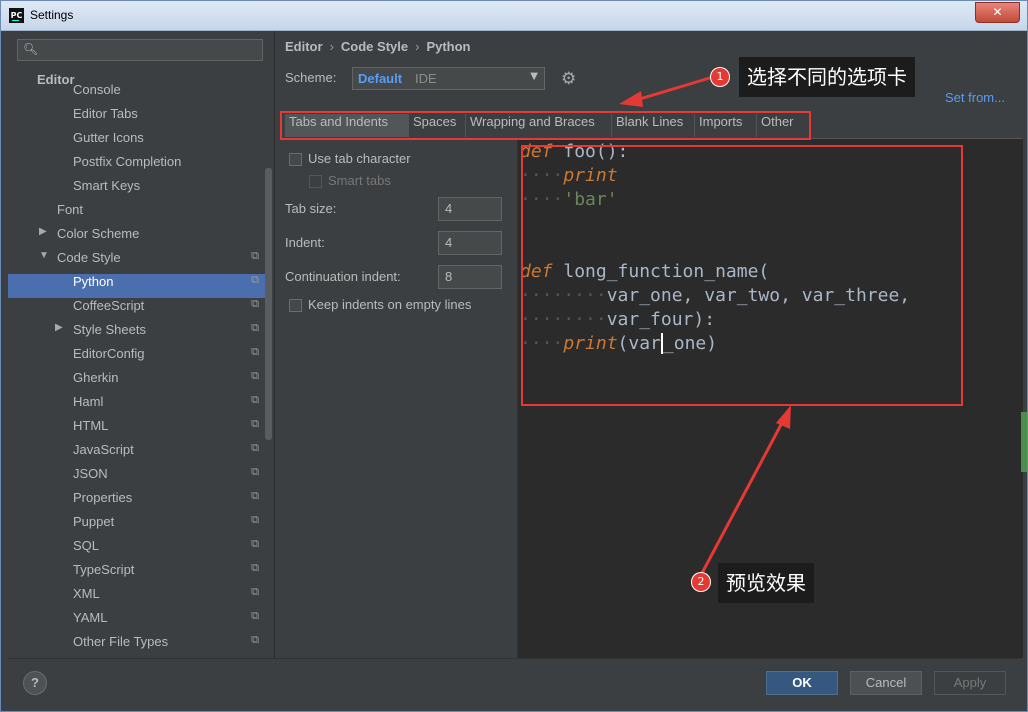 The image size is (1028, 712). What do you see at coordinates (426, 78) in the screenshot?
I see `scheme-suffix: IDE` at bounding box center [426, 78].